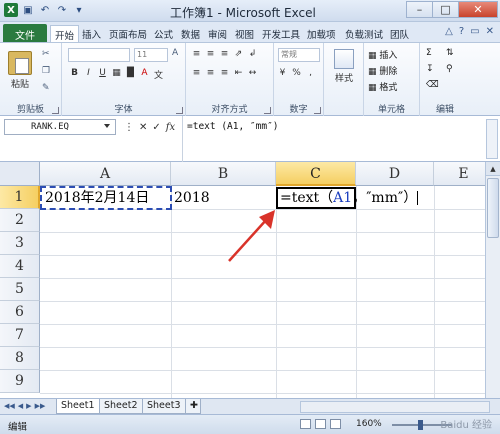 This screenshot has height=434, width=500. What do you see at coordinates (347, 198) in the screenshot?
I see `cell-c1-editing: =text（A1，″mm″）` at bounding box center [347, 198].